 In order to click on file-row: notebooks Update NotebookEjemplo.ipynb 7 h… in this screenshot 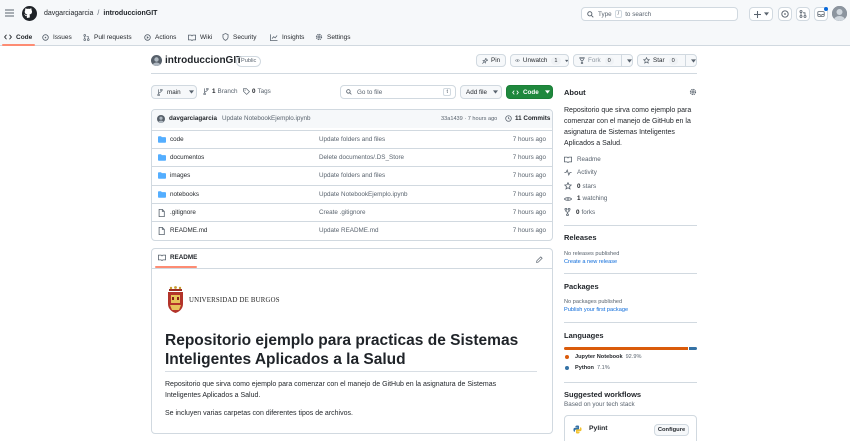, I will do `click(351, 193)`.